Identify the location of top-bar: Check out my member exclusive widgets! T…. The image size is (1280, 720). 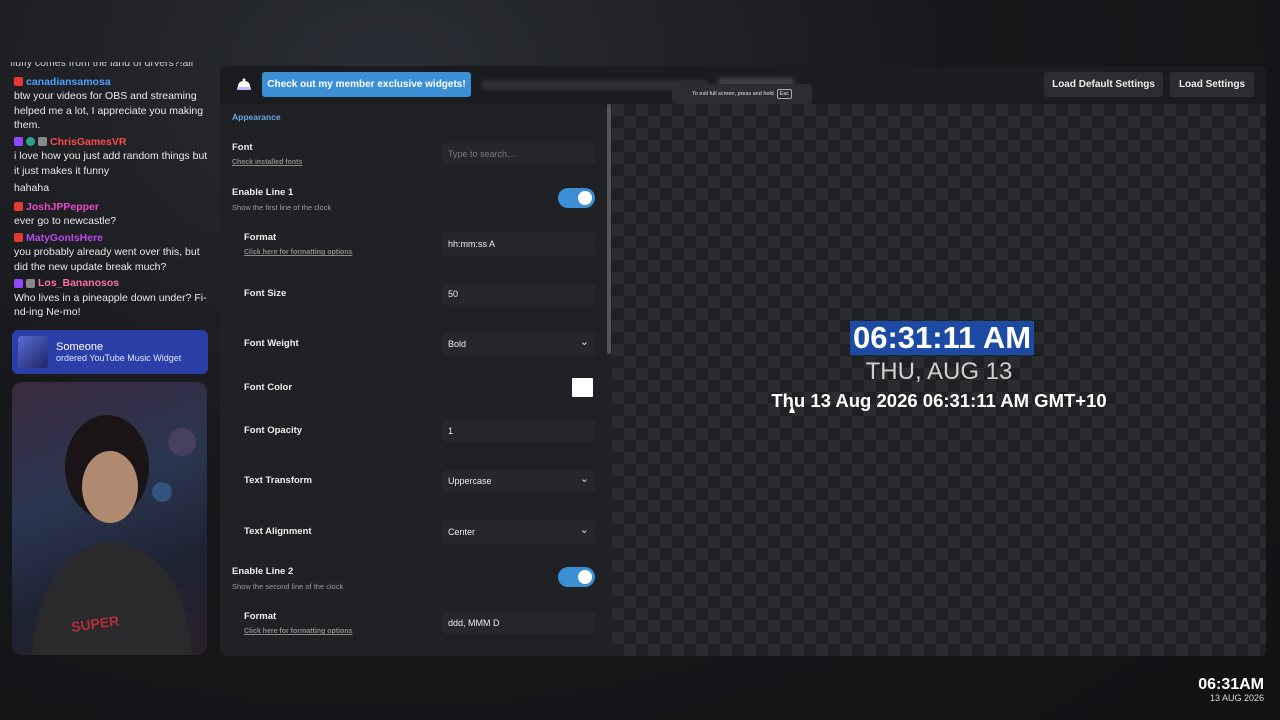
(743, 85).